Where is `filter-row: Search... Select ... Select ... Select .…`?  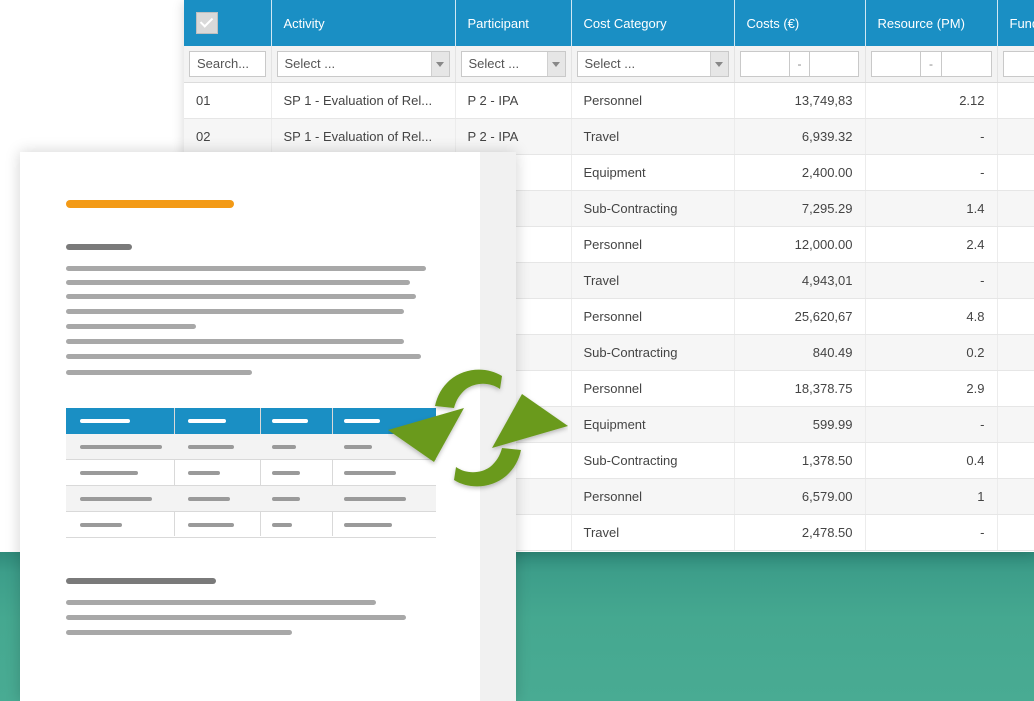 filter-row: Search... Select ... Select ... Select .… is located at coordinates (609, 64).